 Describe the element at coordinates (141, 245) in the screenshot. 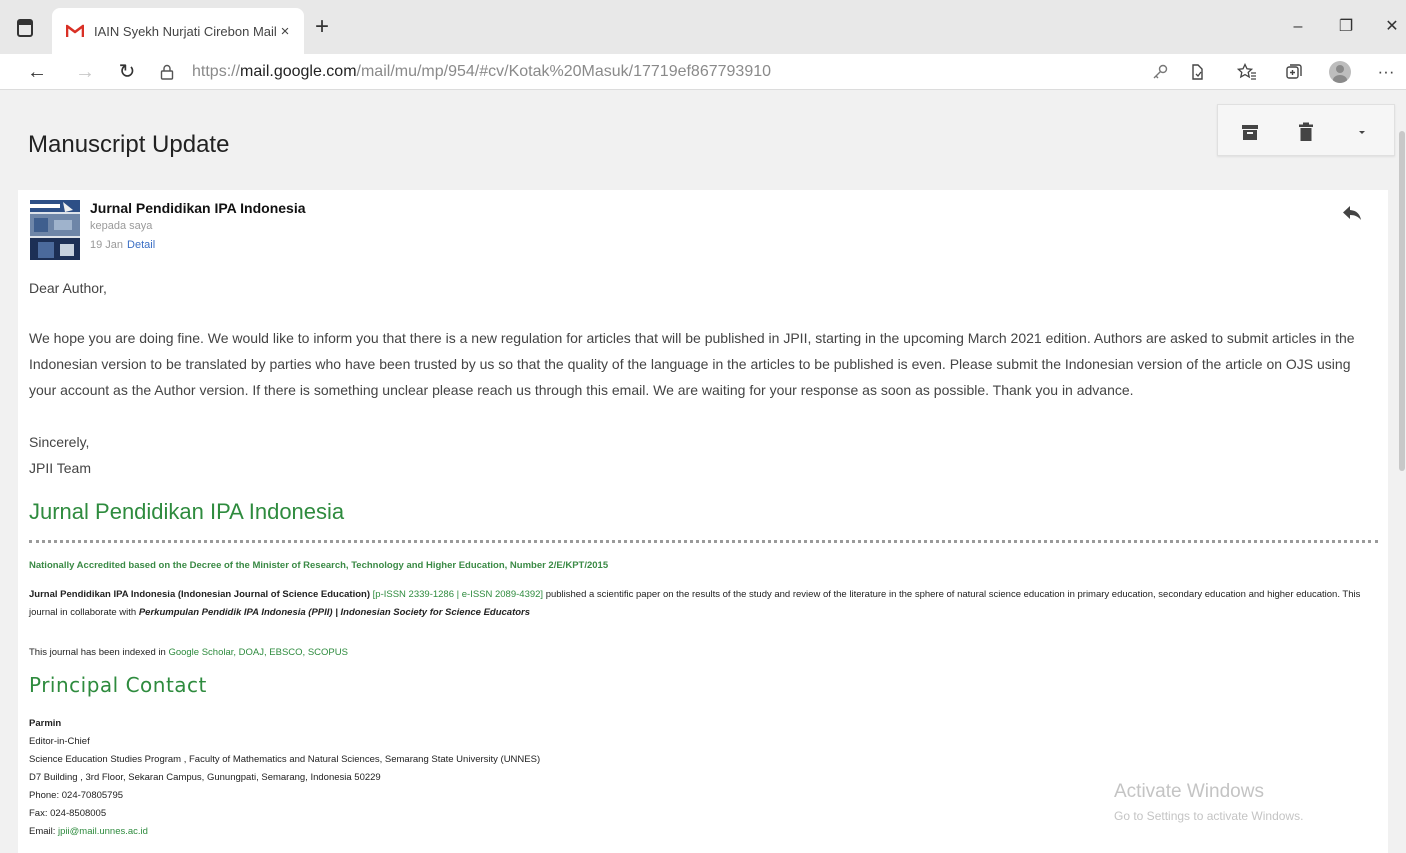

I see `detail-link: Detail` at that location.